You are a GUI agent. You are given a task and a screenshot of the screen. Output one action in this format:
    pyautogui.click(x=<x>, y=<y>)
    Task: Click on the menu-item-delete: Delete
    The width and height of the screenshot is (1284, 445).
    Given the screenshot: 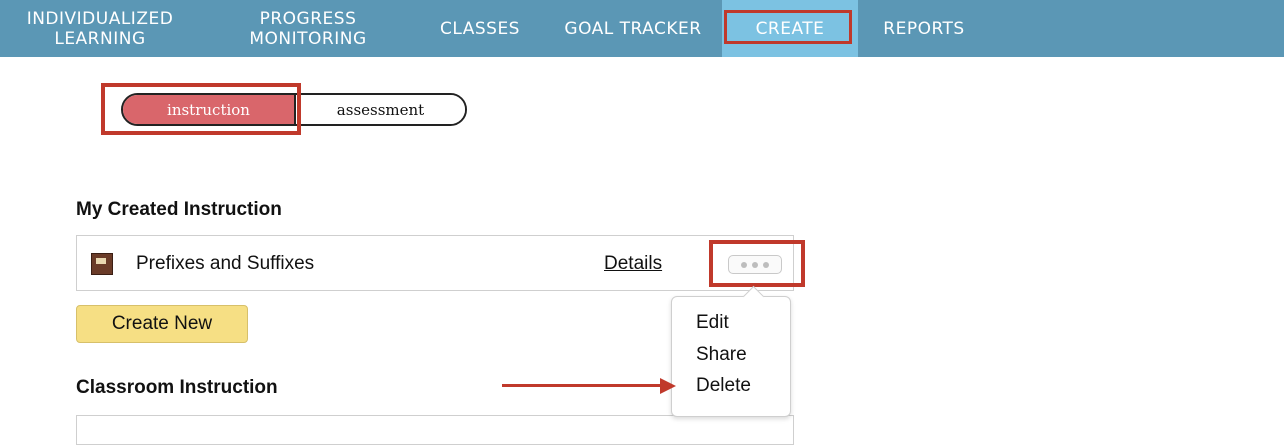 What is the action you would take?
    pyautogui.click(x=723, y=386)
    